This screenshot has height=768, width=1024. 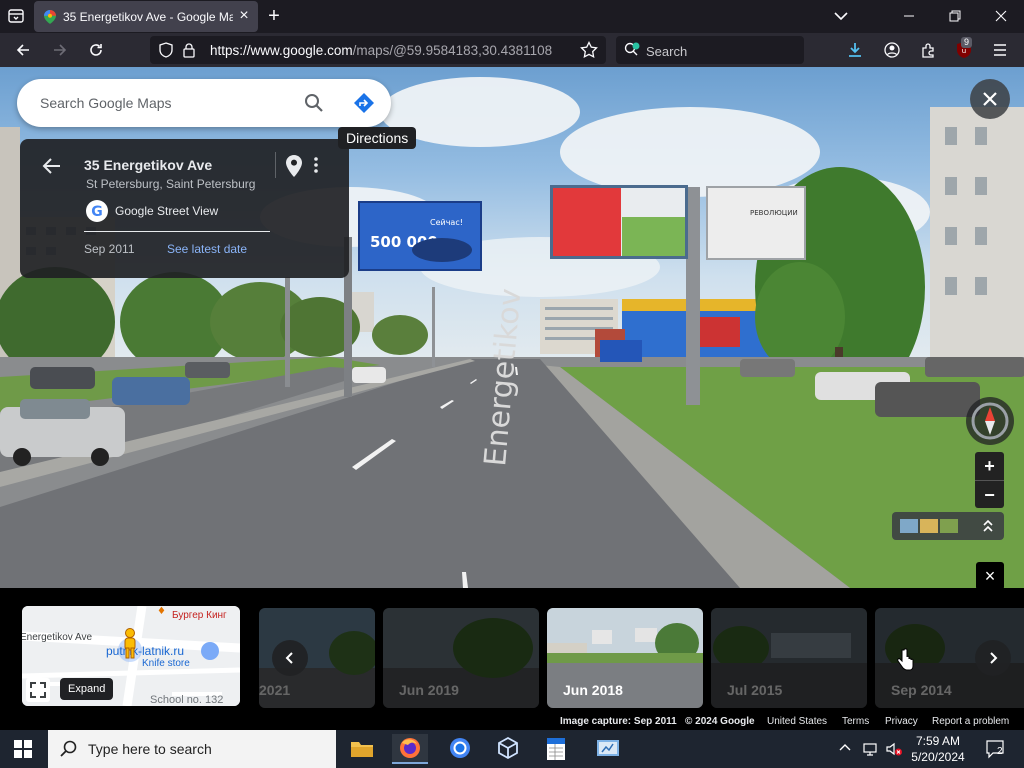 What do you see at coordinates (377, 138) in the screenshot?
I see `directions-tooltip: Directions` at bounding box center [377, 138].